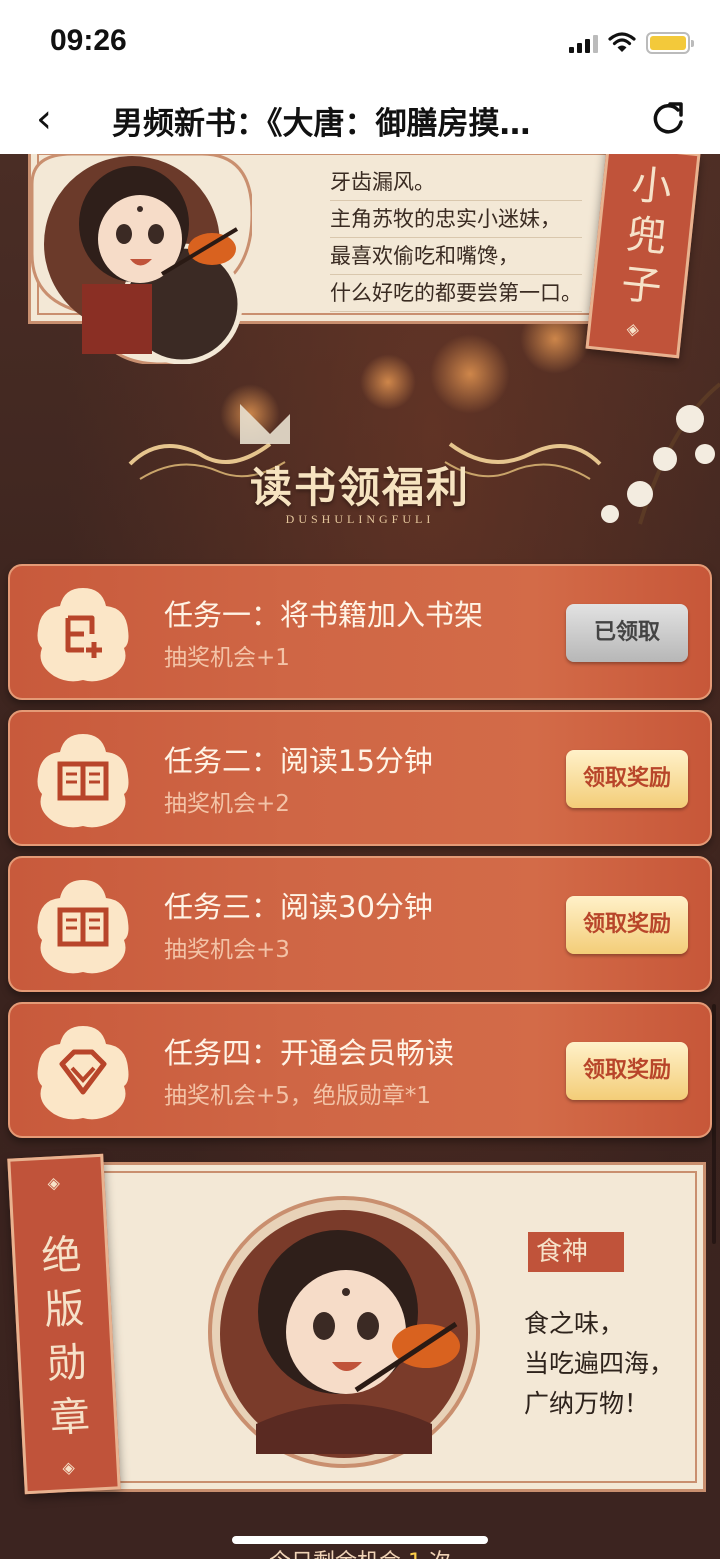 The image size is (720, 1559). Describe the element at coordinates (388, 382) in the screenshot. I see `lantern-decoration` at that location.